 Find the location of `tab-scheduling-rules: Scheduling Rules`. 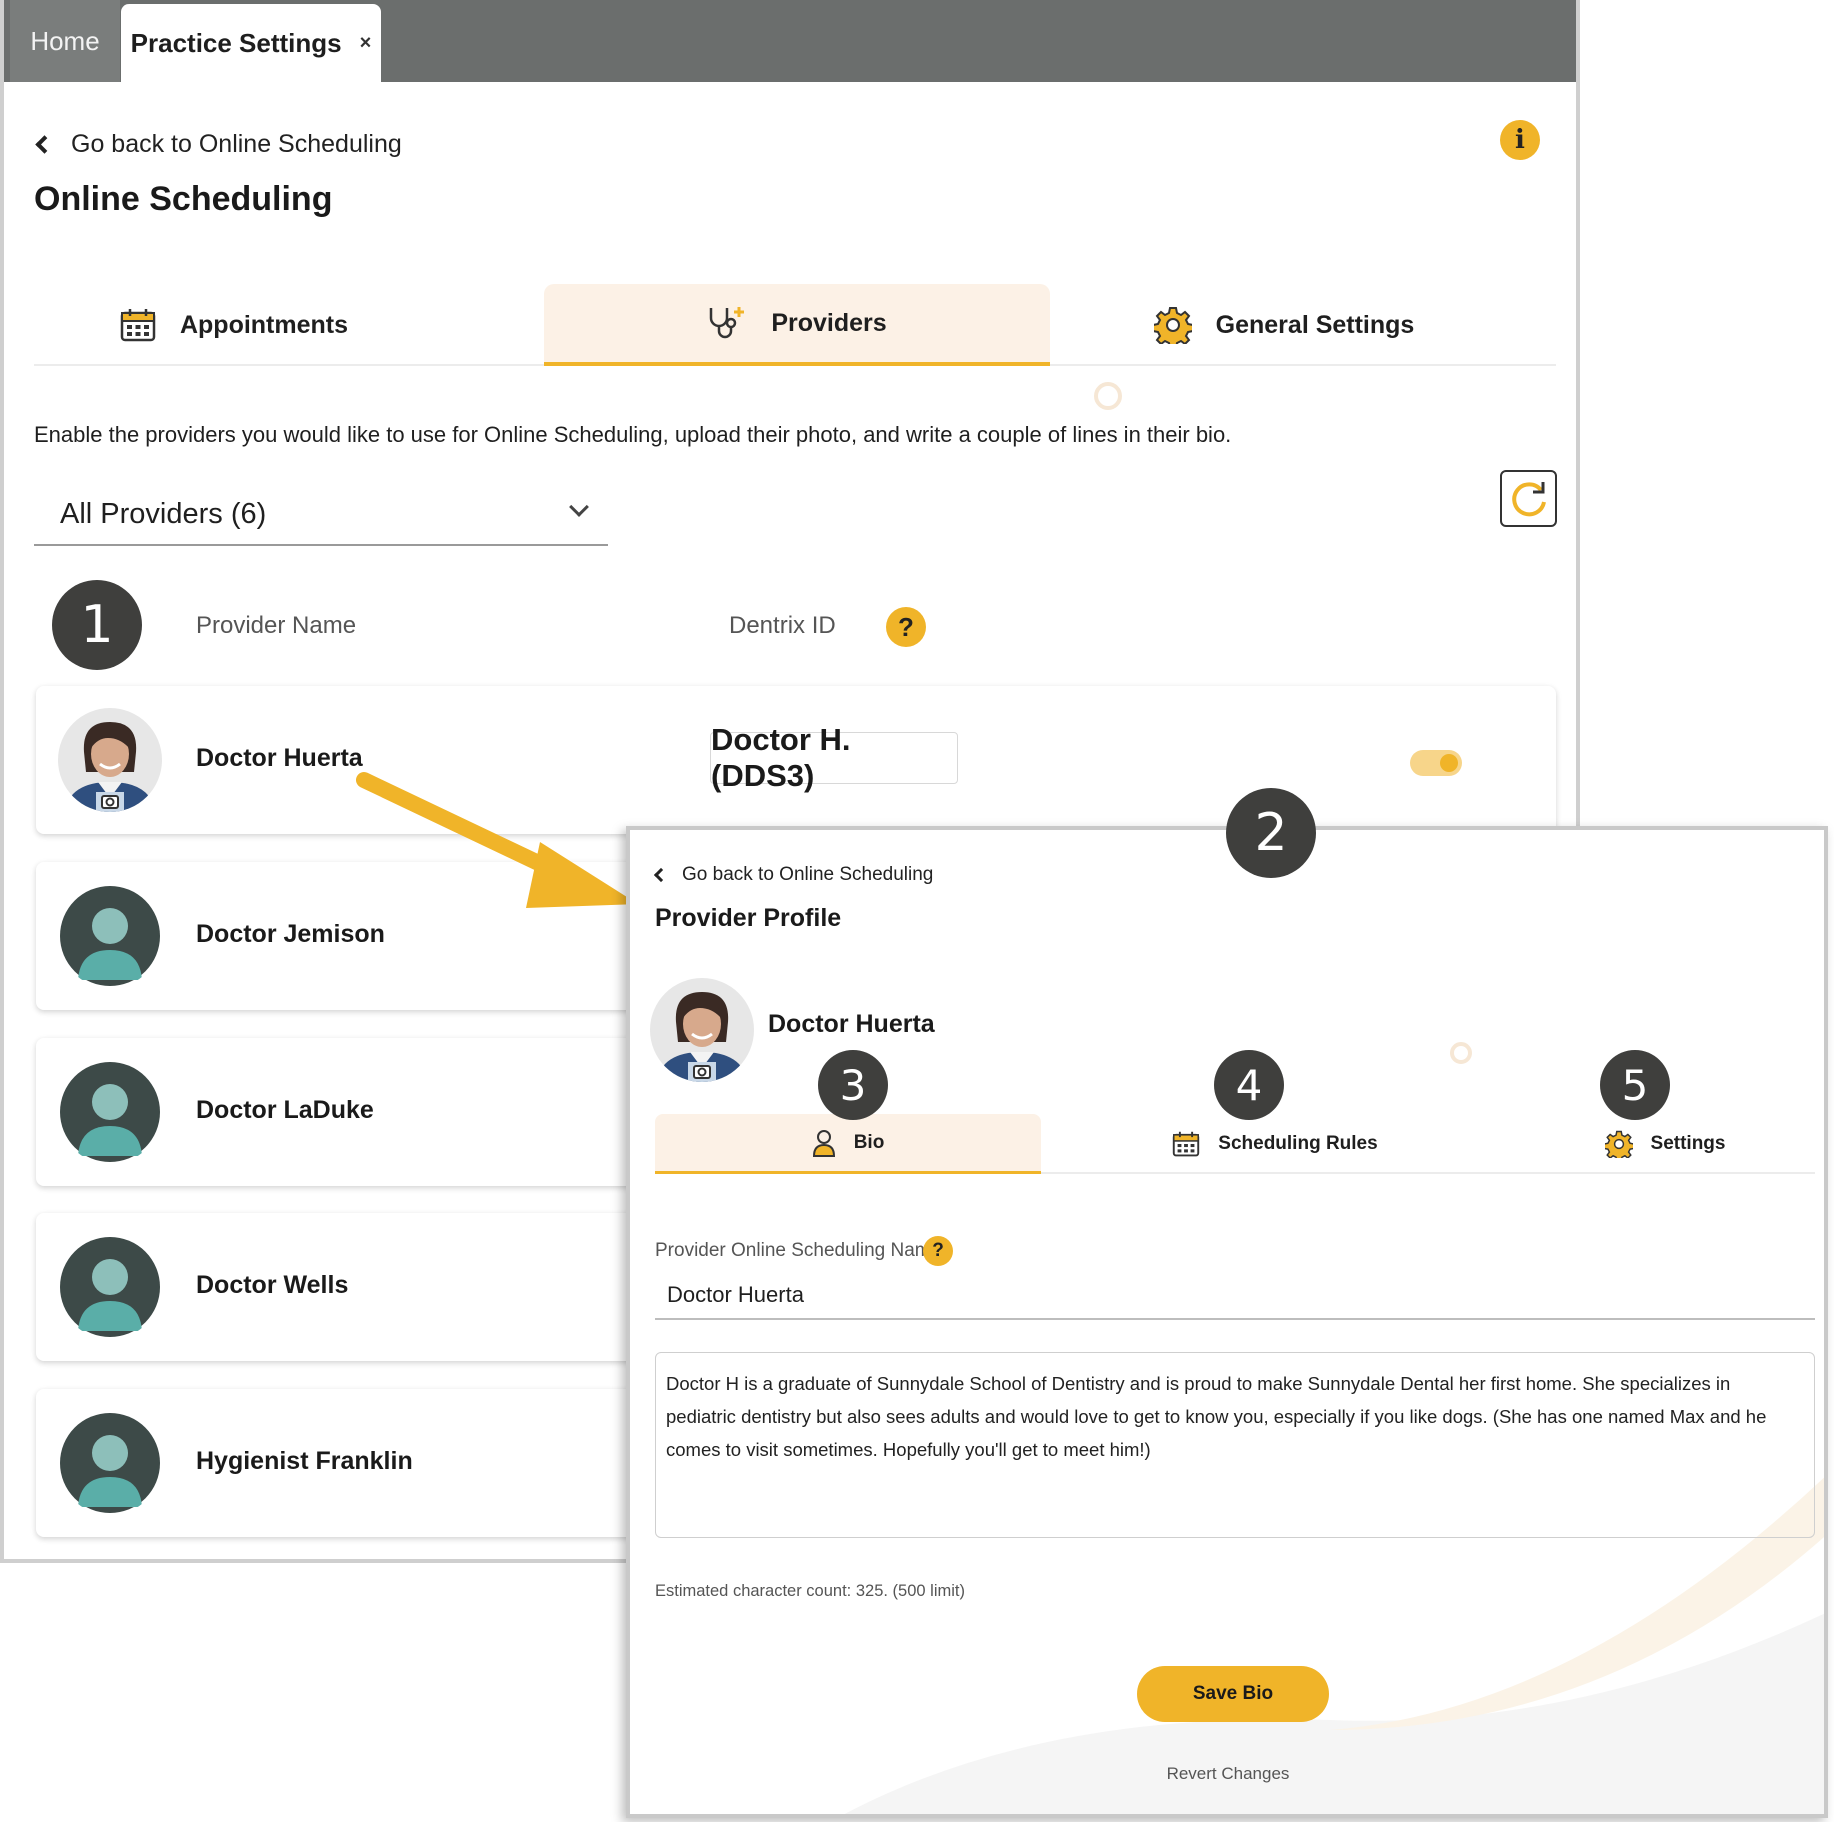

tab-scheduling-rules: Scheduling Rules is located at coordinates (1275, 1144).